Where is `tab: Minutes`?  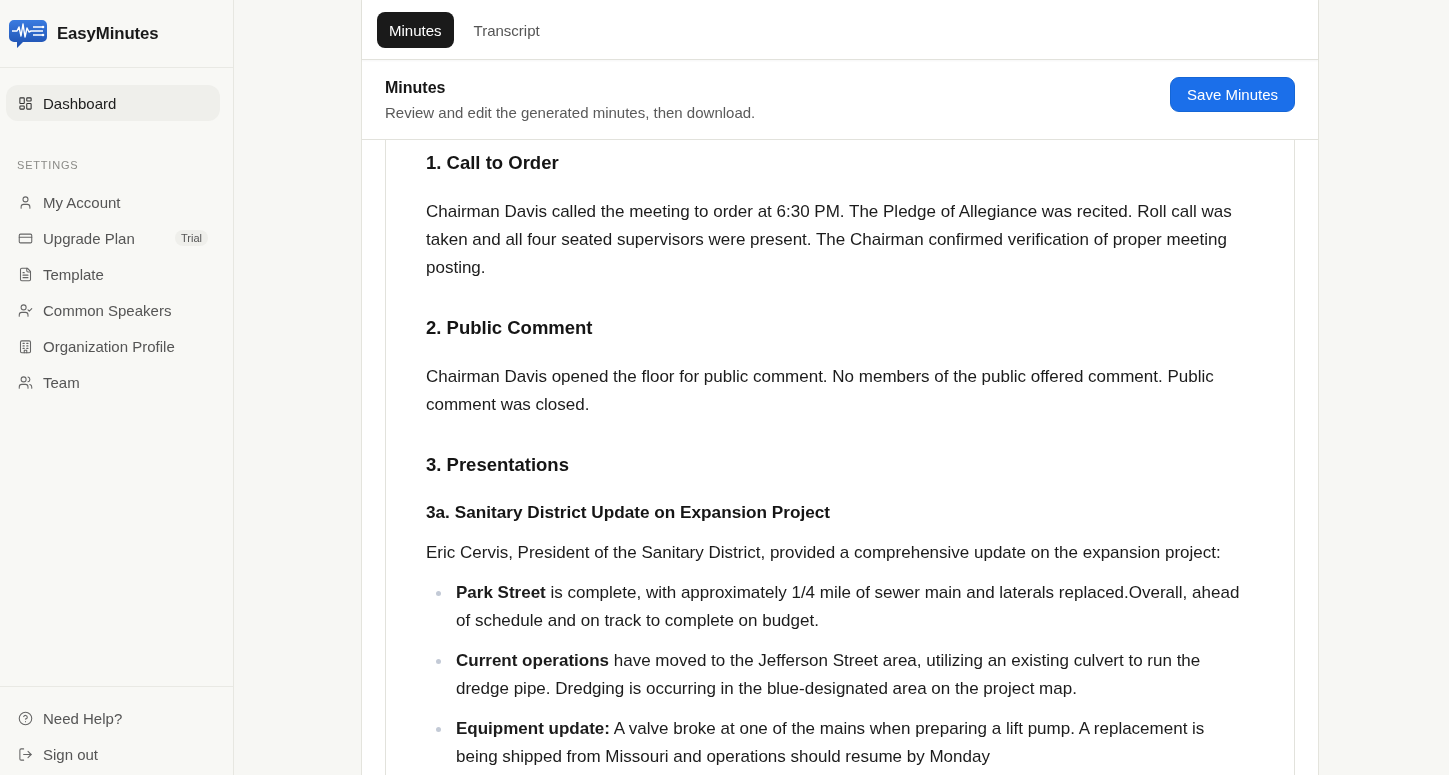 tab: Minutes is located at coordinates (415, 30).